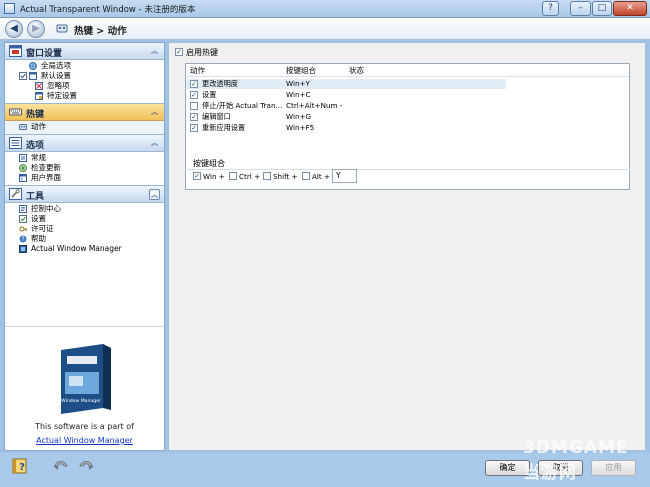 The image size is (650, 487). I want to click on sidebar-item-label: 设置, so click(38, 218).